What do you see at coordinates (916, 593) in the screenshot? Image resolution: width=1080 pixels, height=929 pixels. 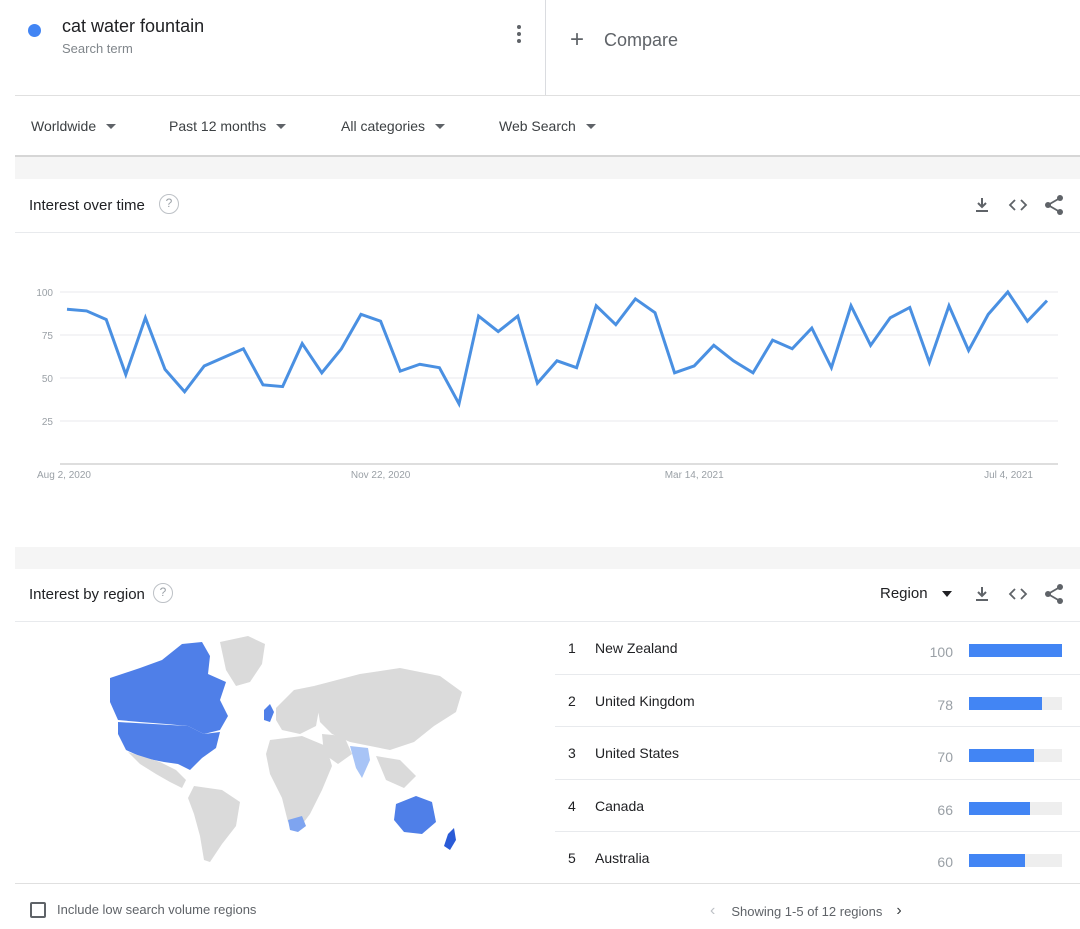 I see `region-resolution-select: Region` at bounding box center [916, 593].